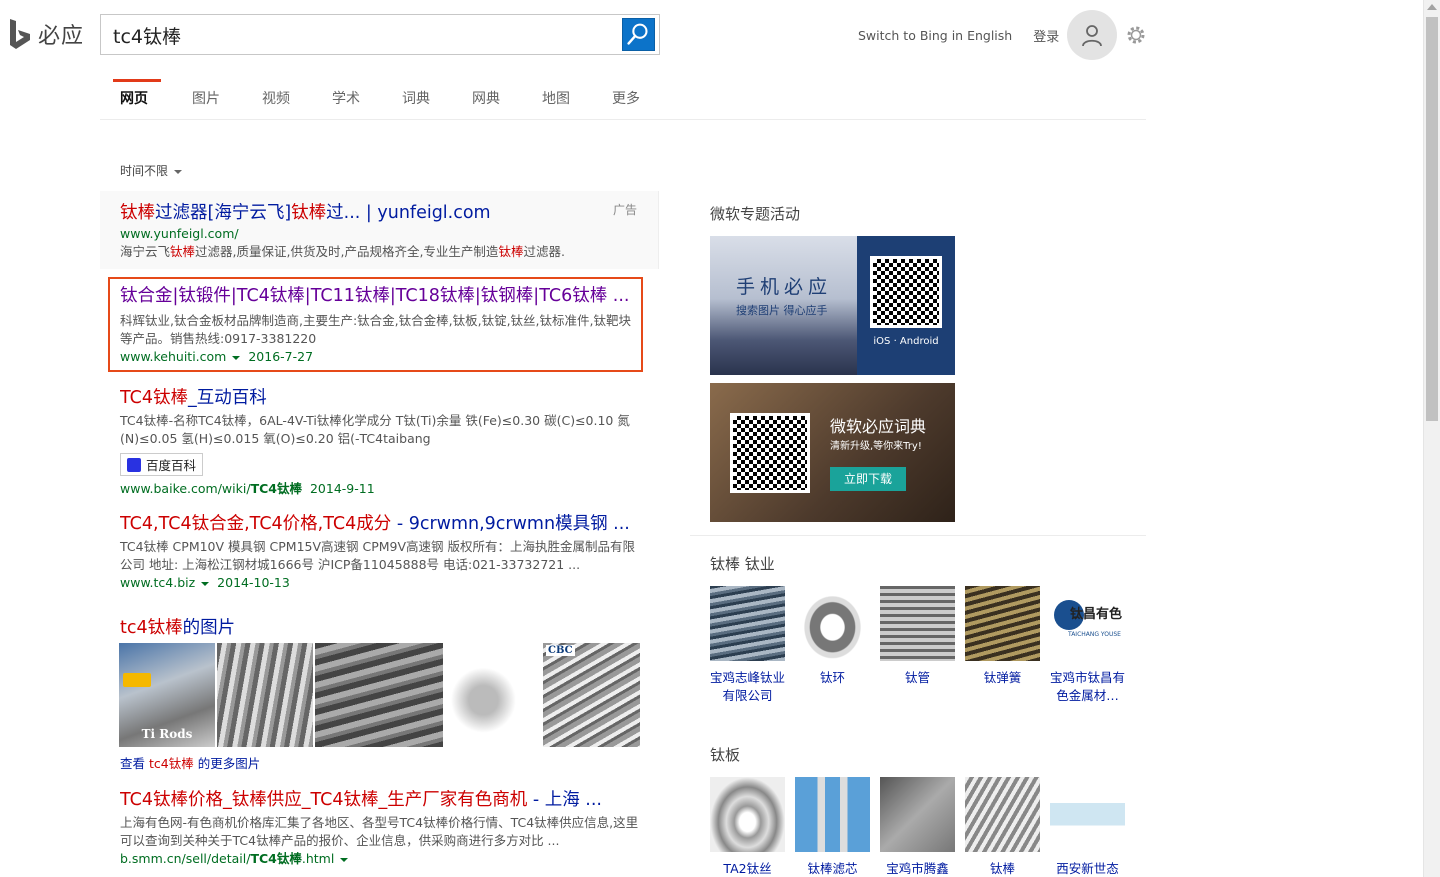 This screenshot has width=1440, height=877. What do you see at coordinates (185, 858) in the screenshot?
I see `url-text: b.smm.cn/sell/detail/` at bounding box center [185, 858].